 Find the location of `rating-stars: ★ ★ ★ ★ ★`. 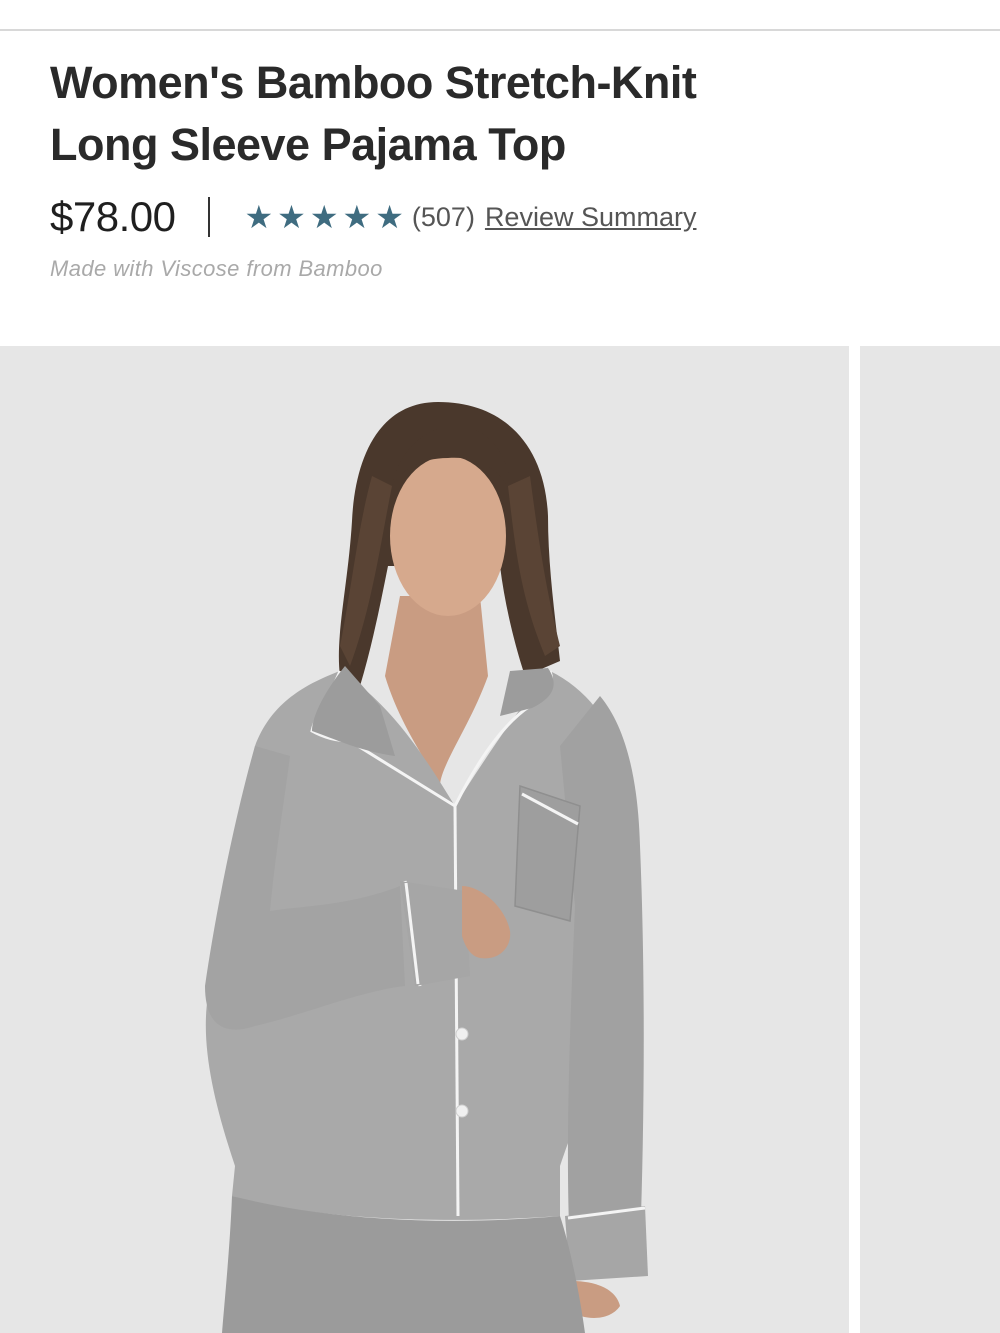

rating-stars: ★ ★ ★ ★ ★ is located at coordinates (325, 217).